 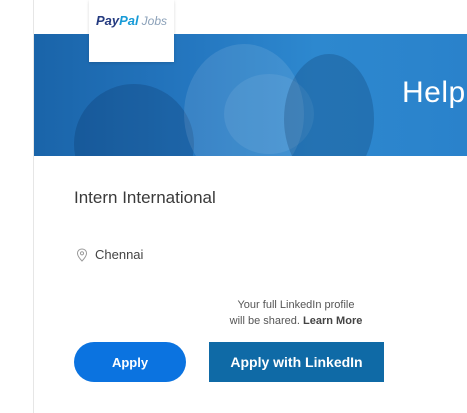 What do you see at coordinates (130, 362) in the screenshot?
I see `apply-button: Apply` at bounding box center [130, 362].